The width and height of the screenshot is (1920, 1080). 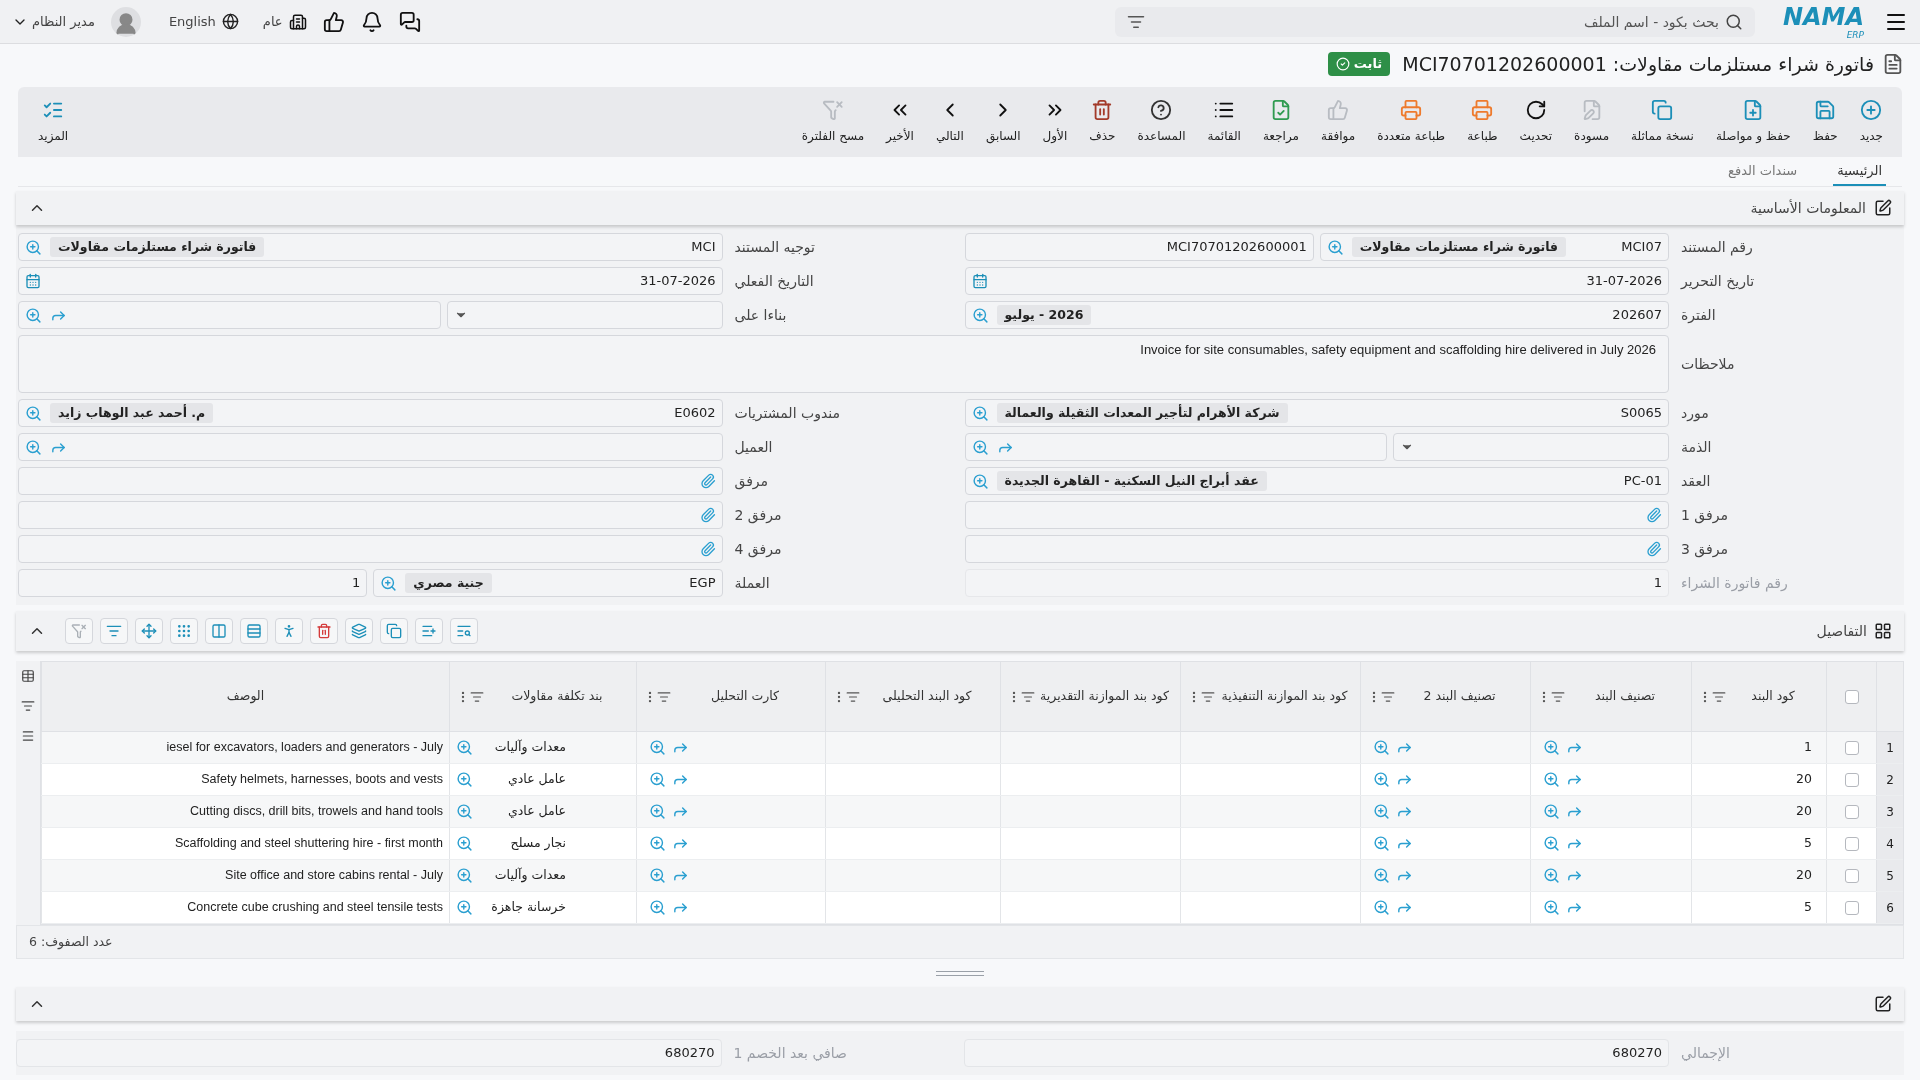 I want to click on edit-icon, so click(x=1883, y=1004).